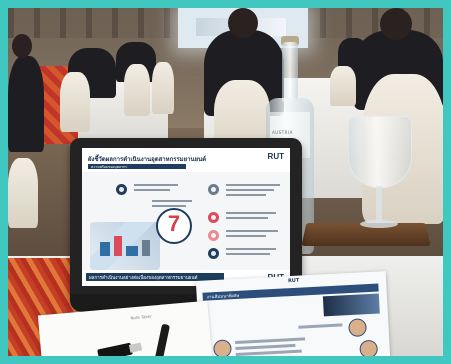 The height and width of the screenshot is (364, 451). I want to click on heart-icon, so click(213, 235).